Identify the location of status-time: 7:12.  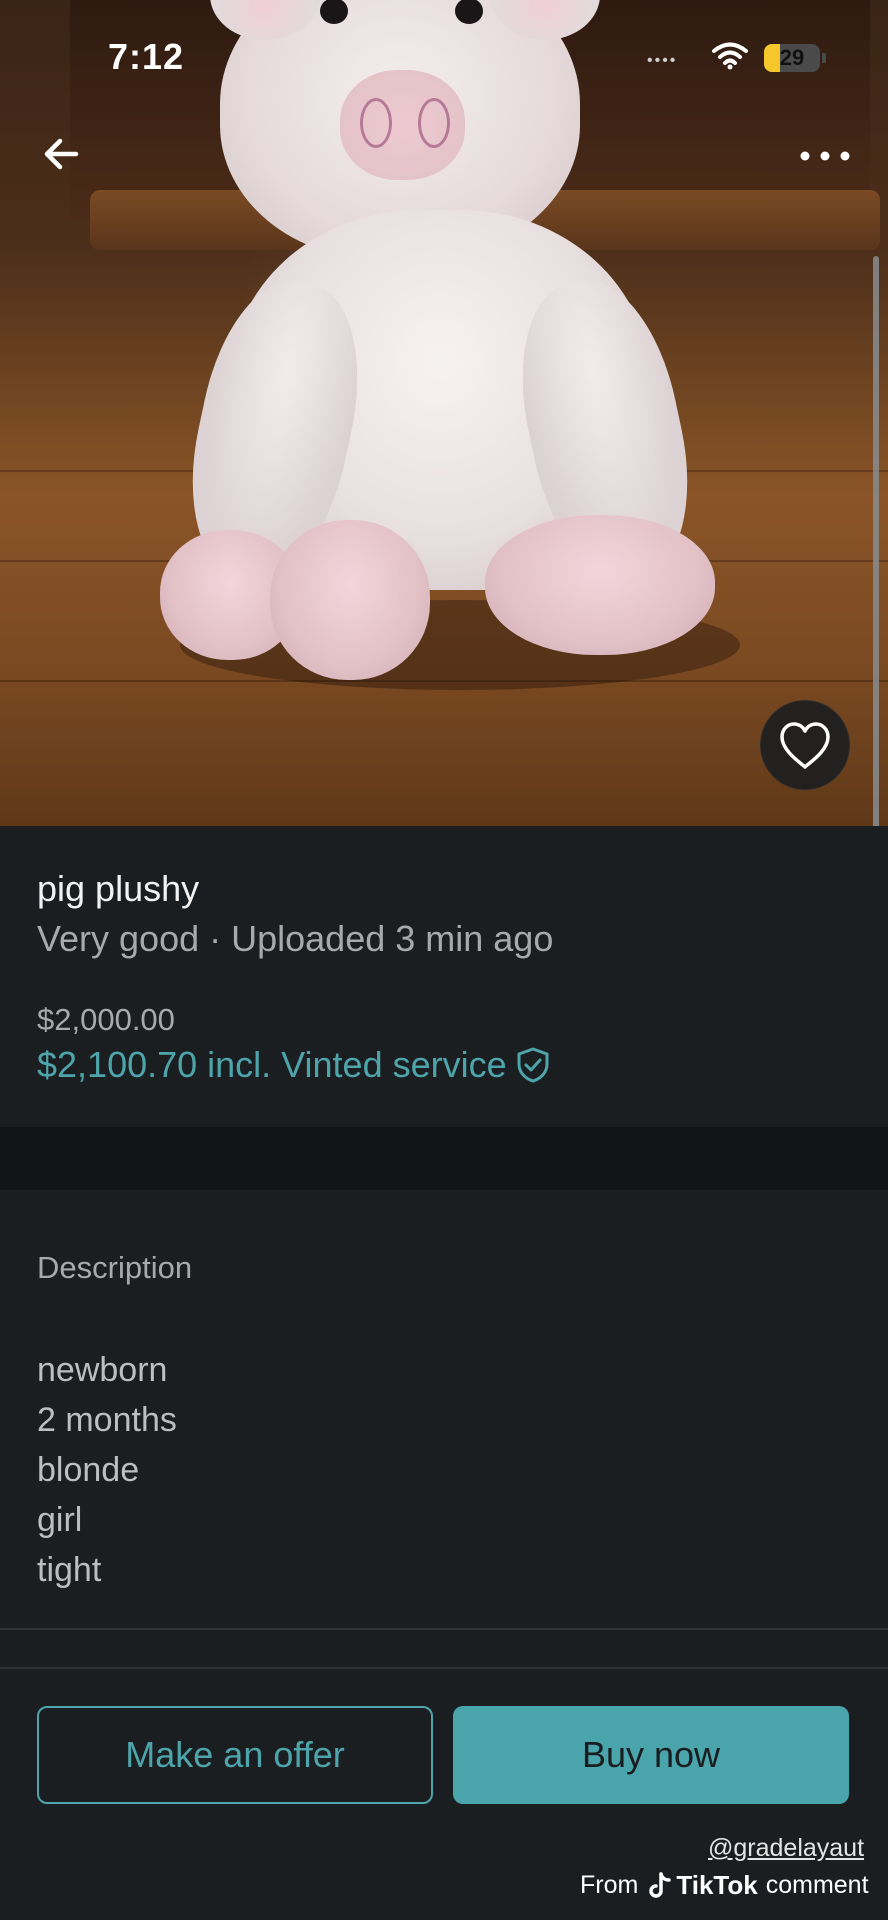
(146, 56).